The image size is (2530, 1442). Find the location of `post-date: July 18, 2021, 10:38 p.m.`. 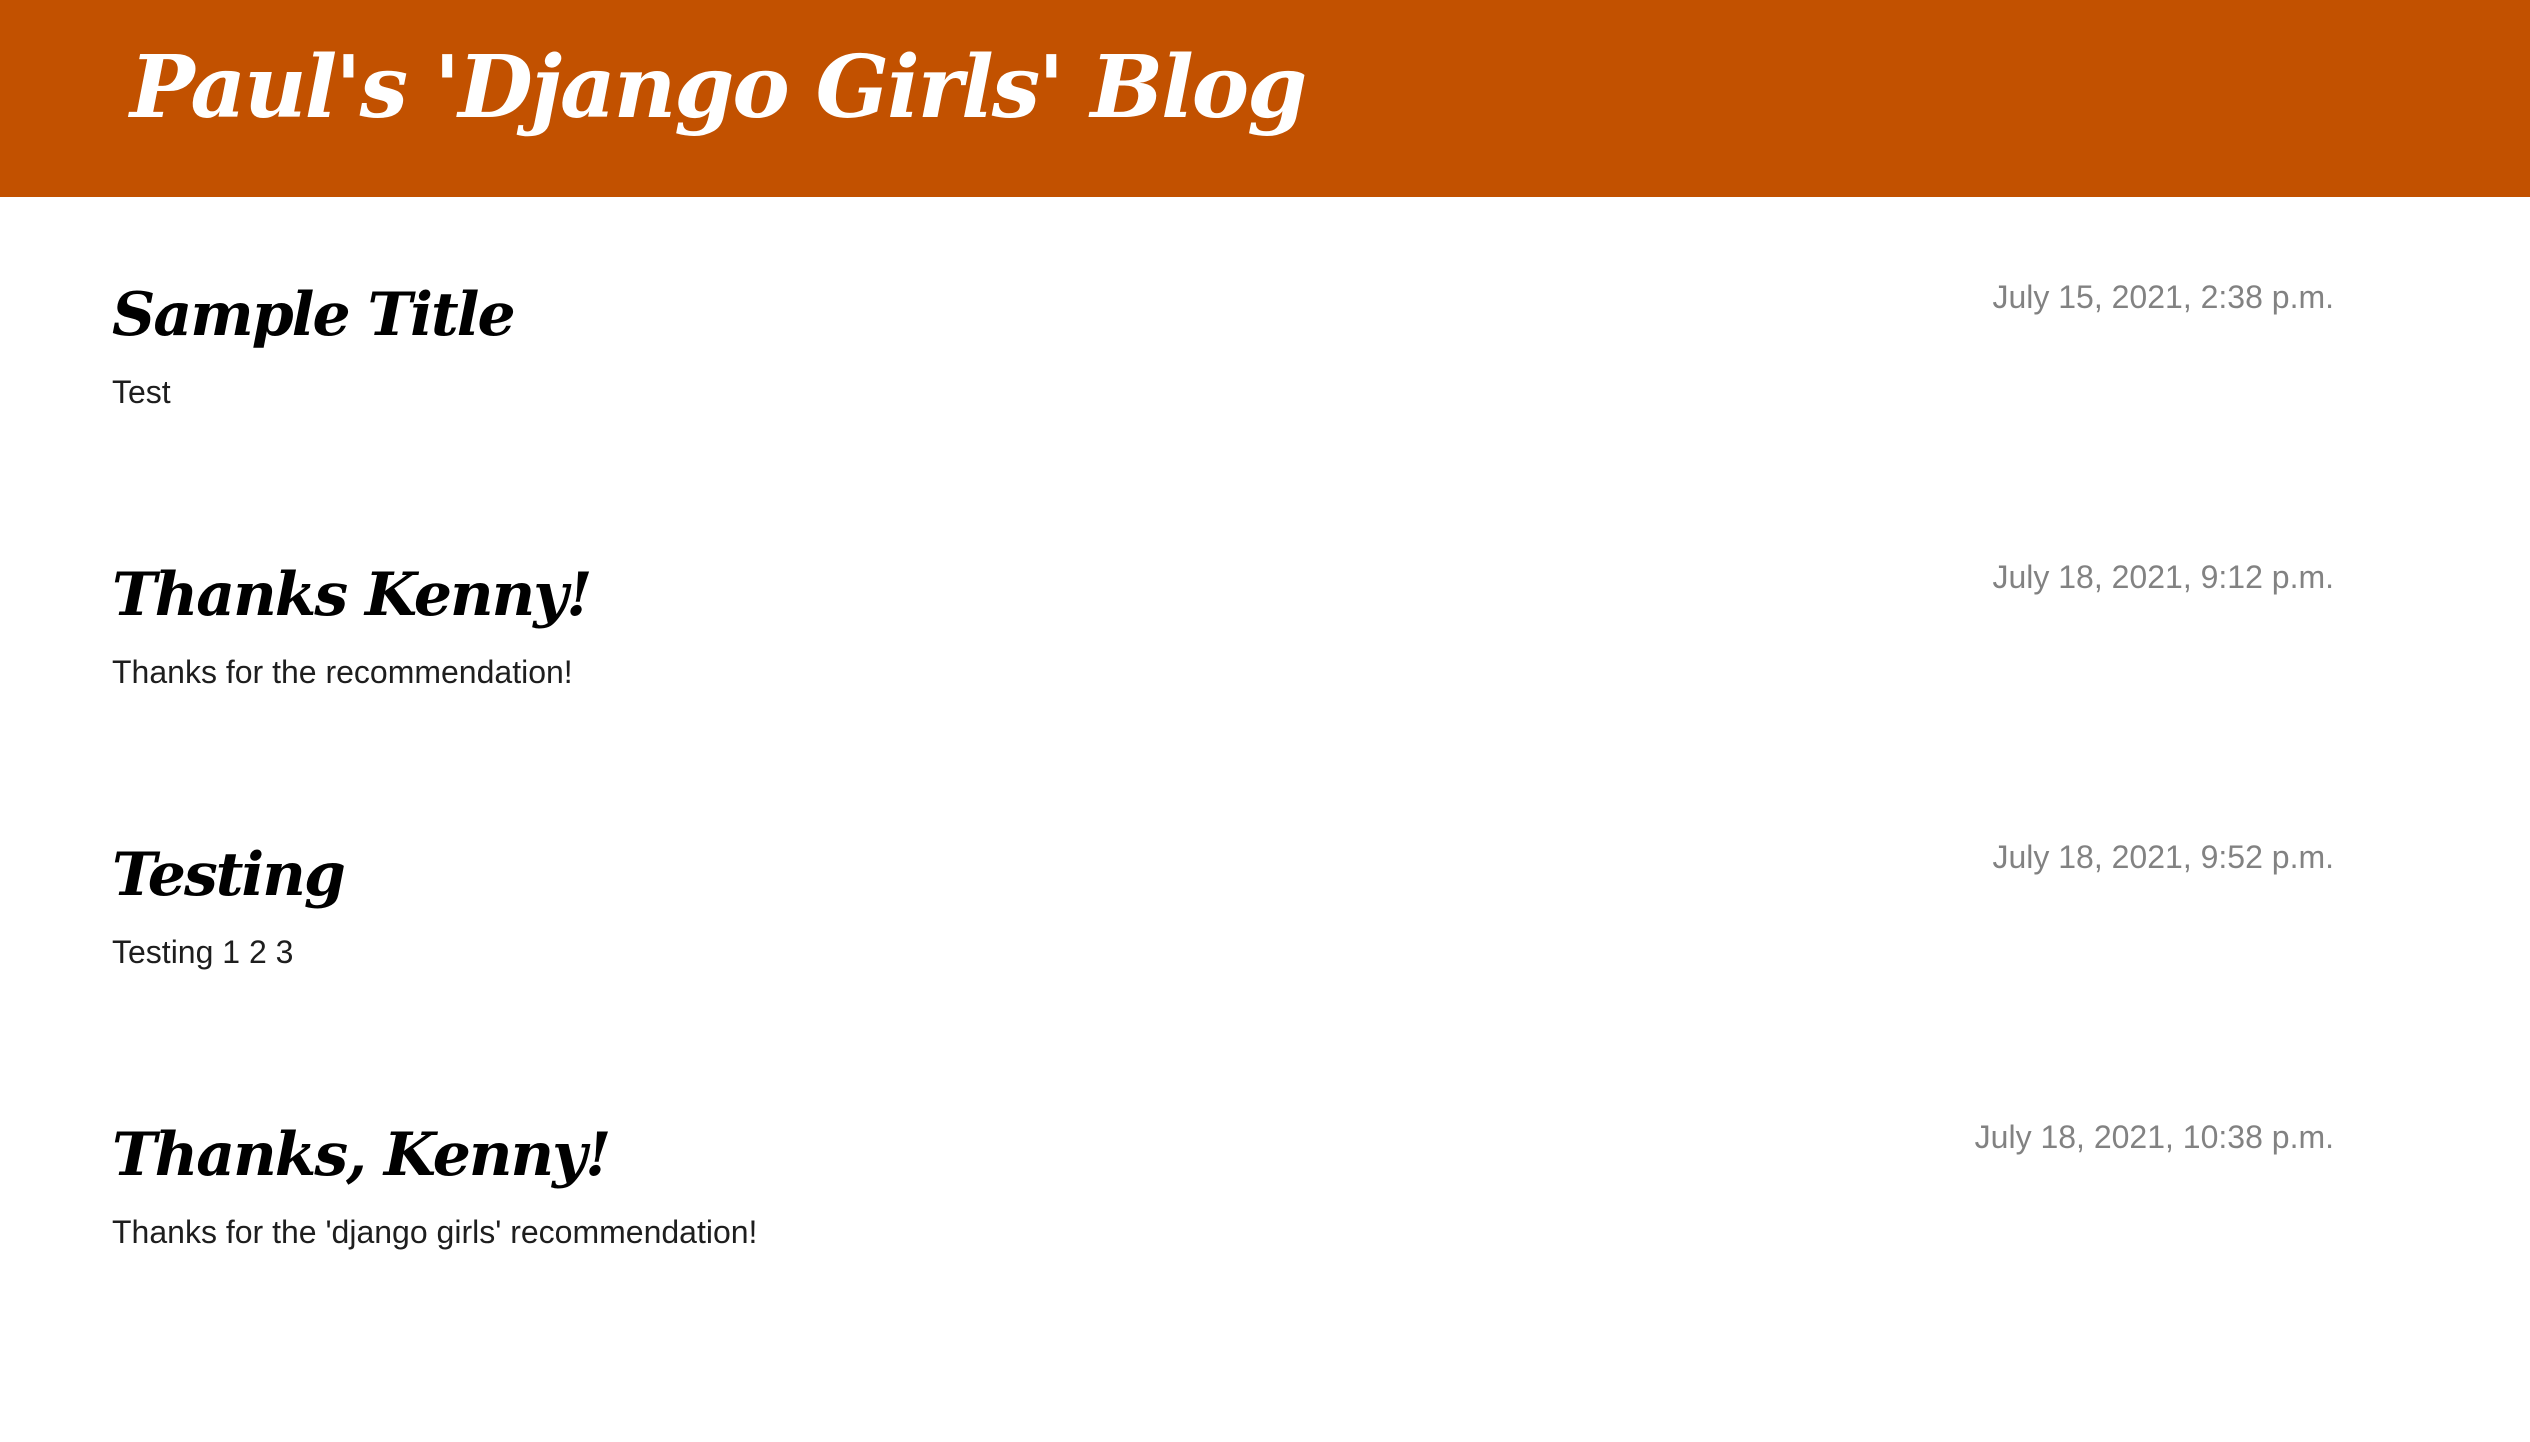

post-date: July 18, 2021, 10:38 p.m. is located at coordinates (2154, 1137).